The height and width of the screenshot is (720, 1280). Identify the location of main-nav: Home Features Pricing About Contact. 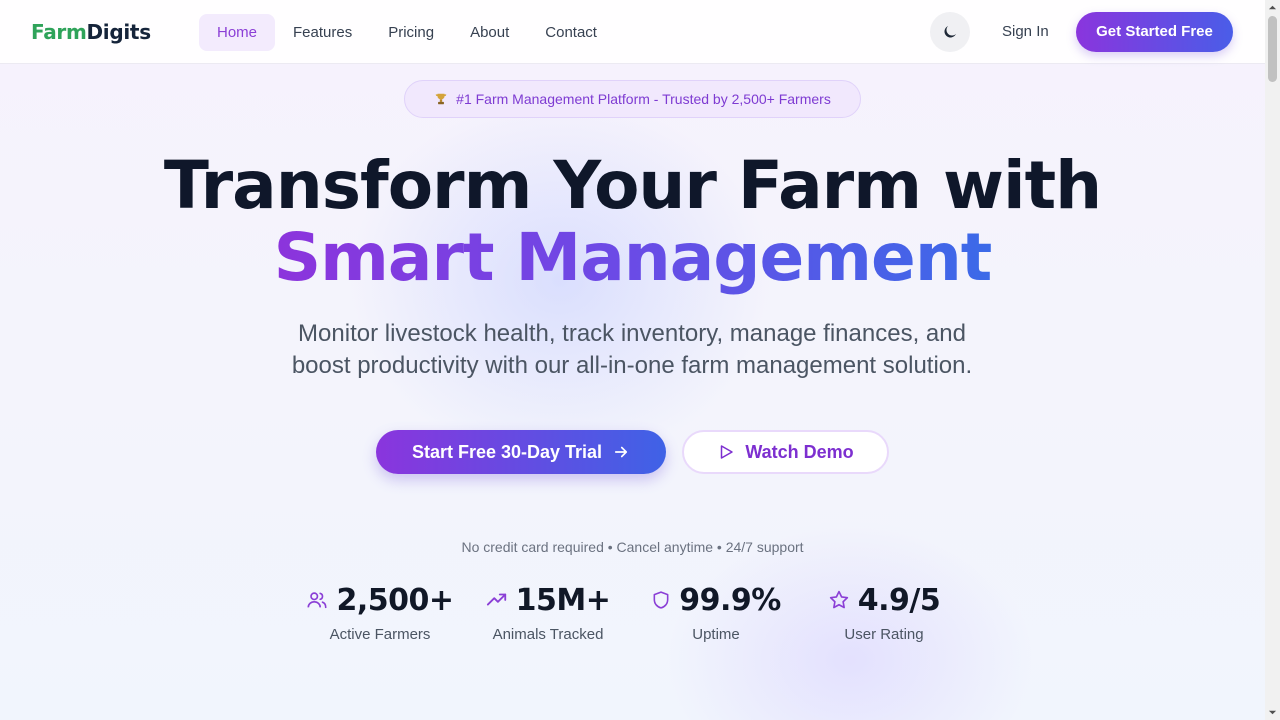
(407, 32).